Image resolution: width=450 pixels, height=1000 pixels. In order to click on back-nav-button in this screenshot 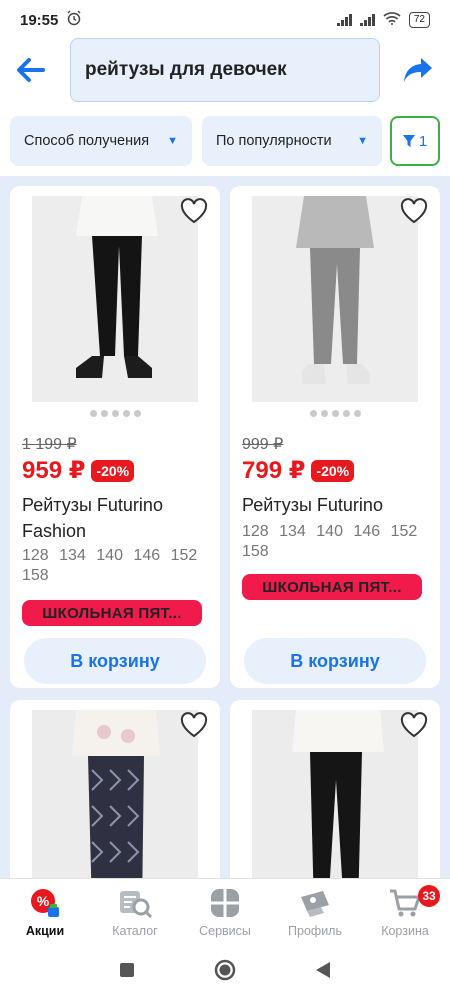, I will do `click(323, 972)`.